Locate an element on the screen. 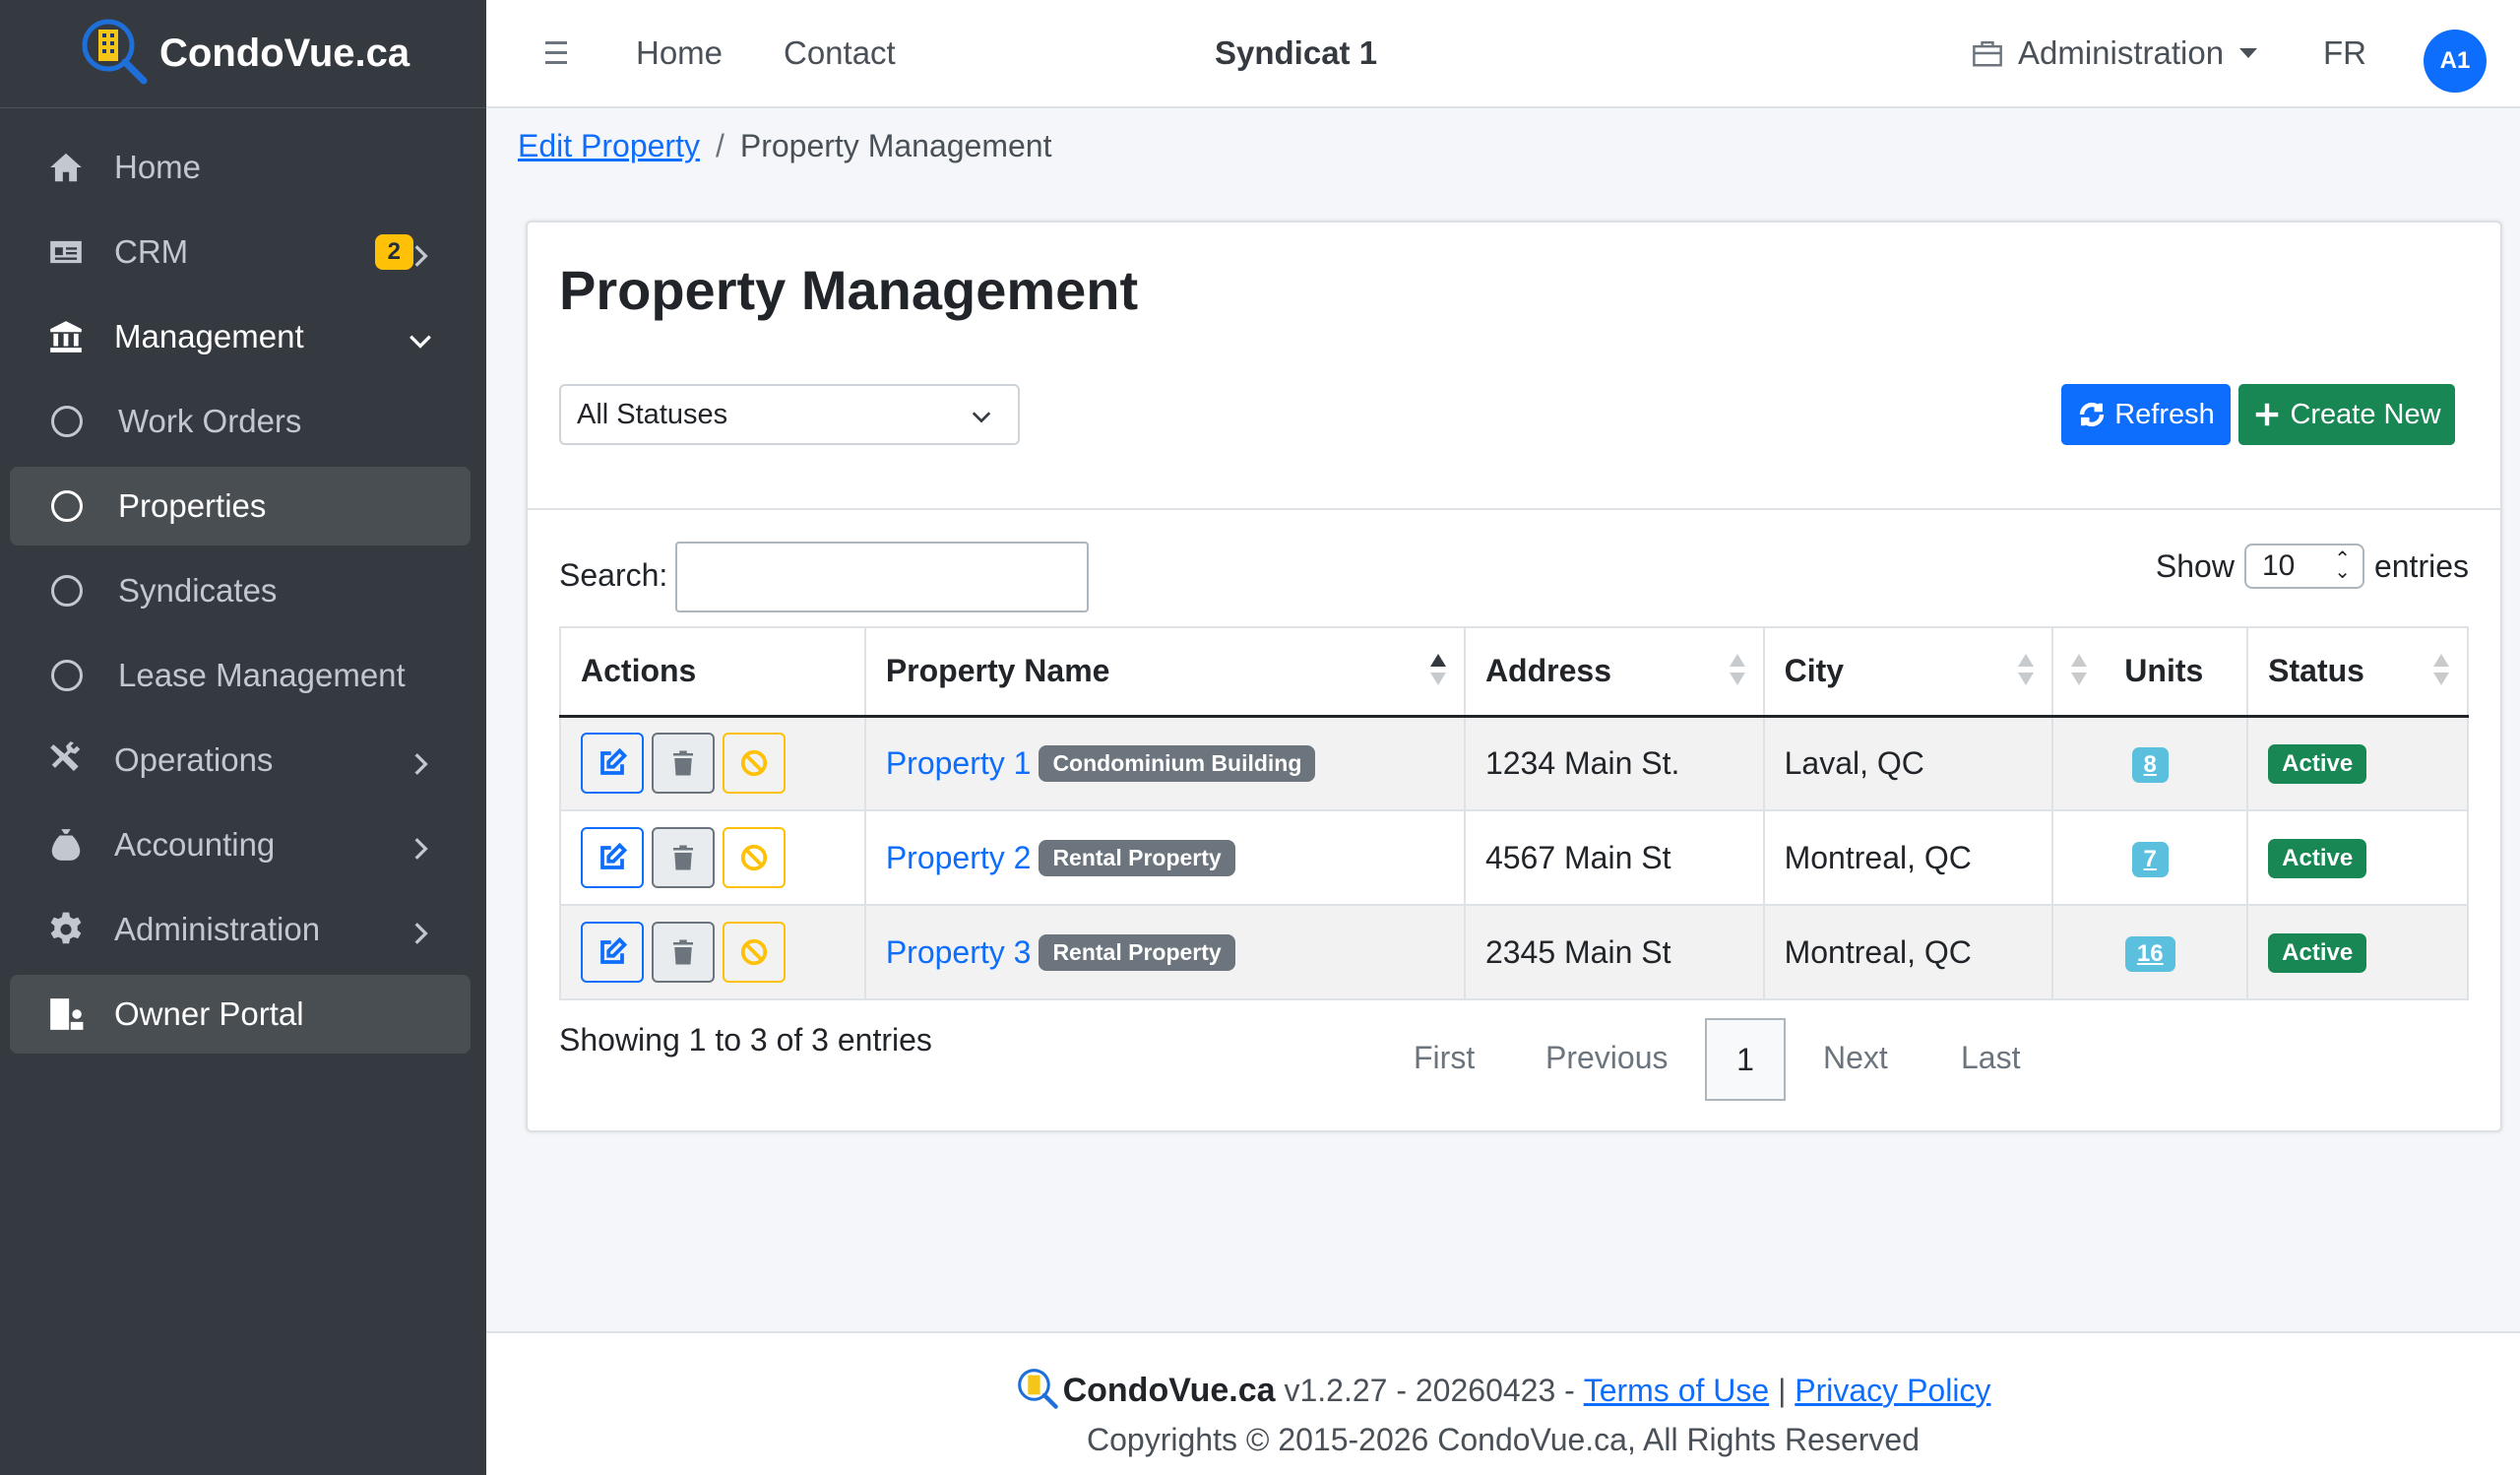 The width and height of the screenshot is (2520, 1475). column-header-status: Status is located at coordinates (2357, 672).